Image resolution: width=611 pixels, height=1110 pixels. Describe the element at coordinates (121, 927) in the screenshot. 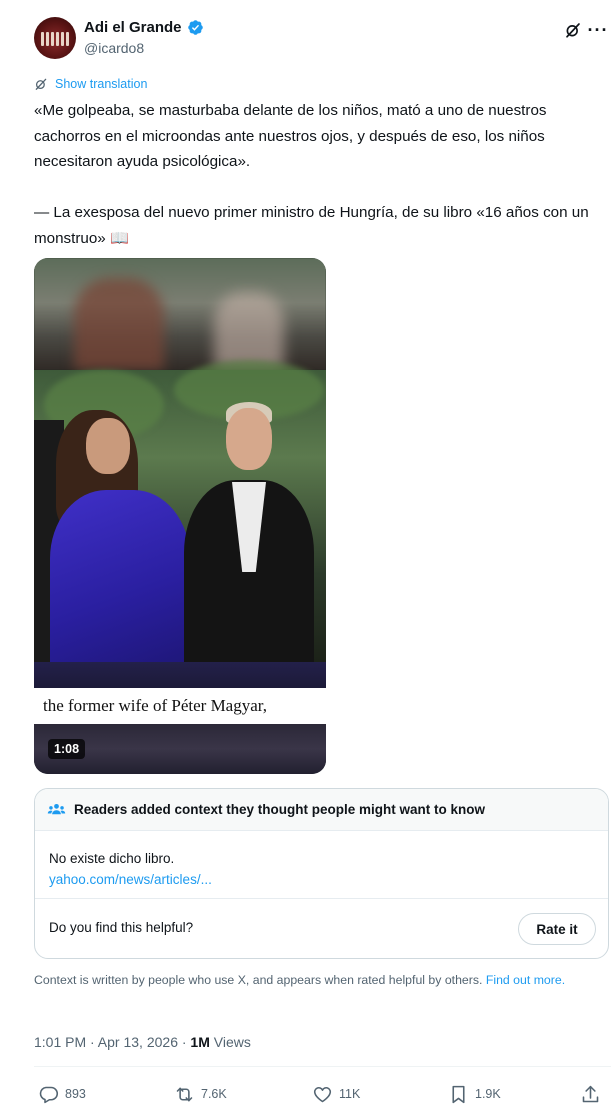

I see `helpful-question: Do you find this helpful?` at that location.